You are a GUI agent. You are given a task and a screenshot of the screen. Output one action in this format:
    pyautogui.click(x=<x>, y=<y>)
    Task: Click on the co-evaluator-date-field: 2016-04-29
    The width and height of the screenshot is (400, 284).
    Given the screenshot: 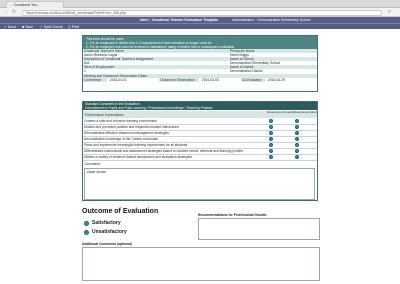 What is the action you would take?
    pyautogui.click(x=291, y=80)
    